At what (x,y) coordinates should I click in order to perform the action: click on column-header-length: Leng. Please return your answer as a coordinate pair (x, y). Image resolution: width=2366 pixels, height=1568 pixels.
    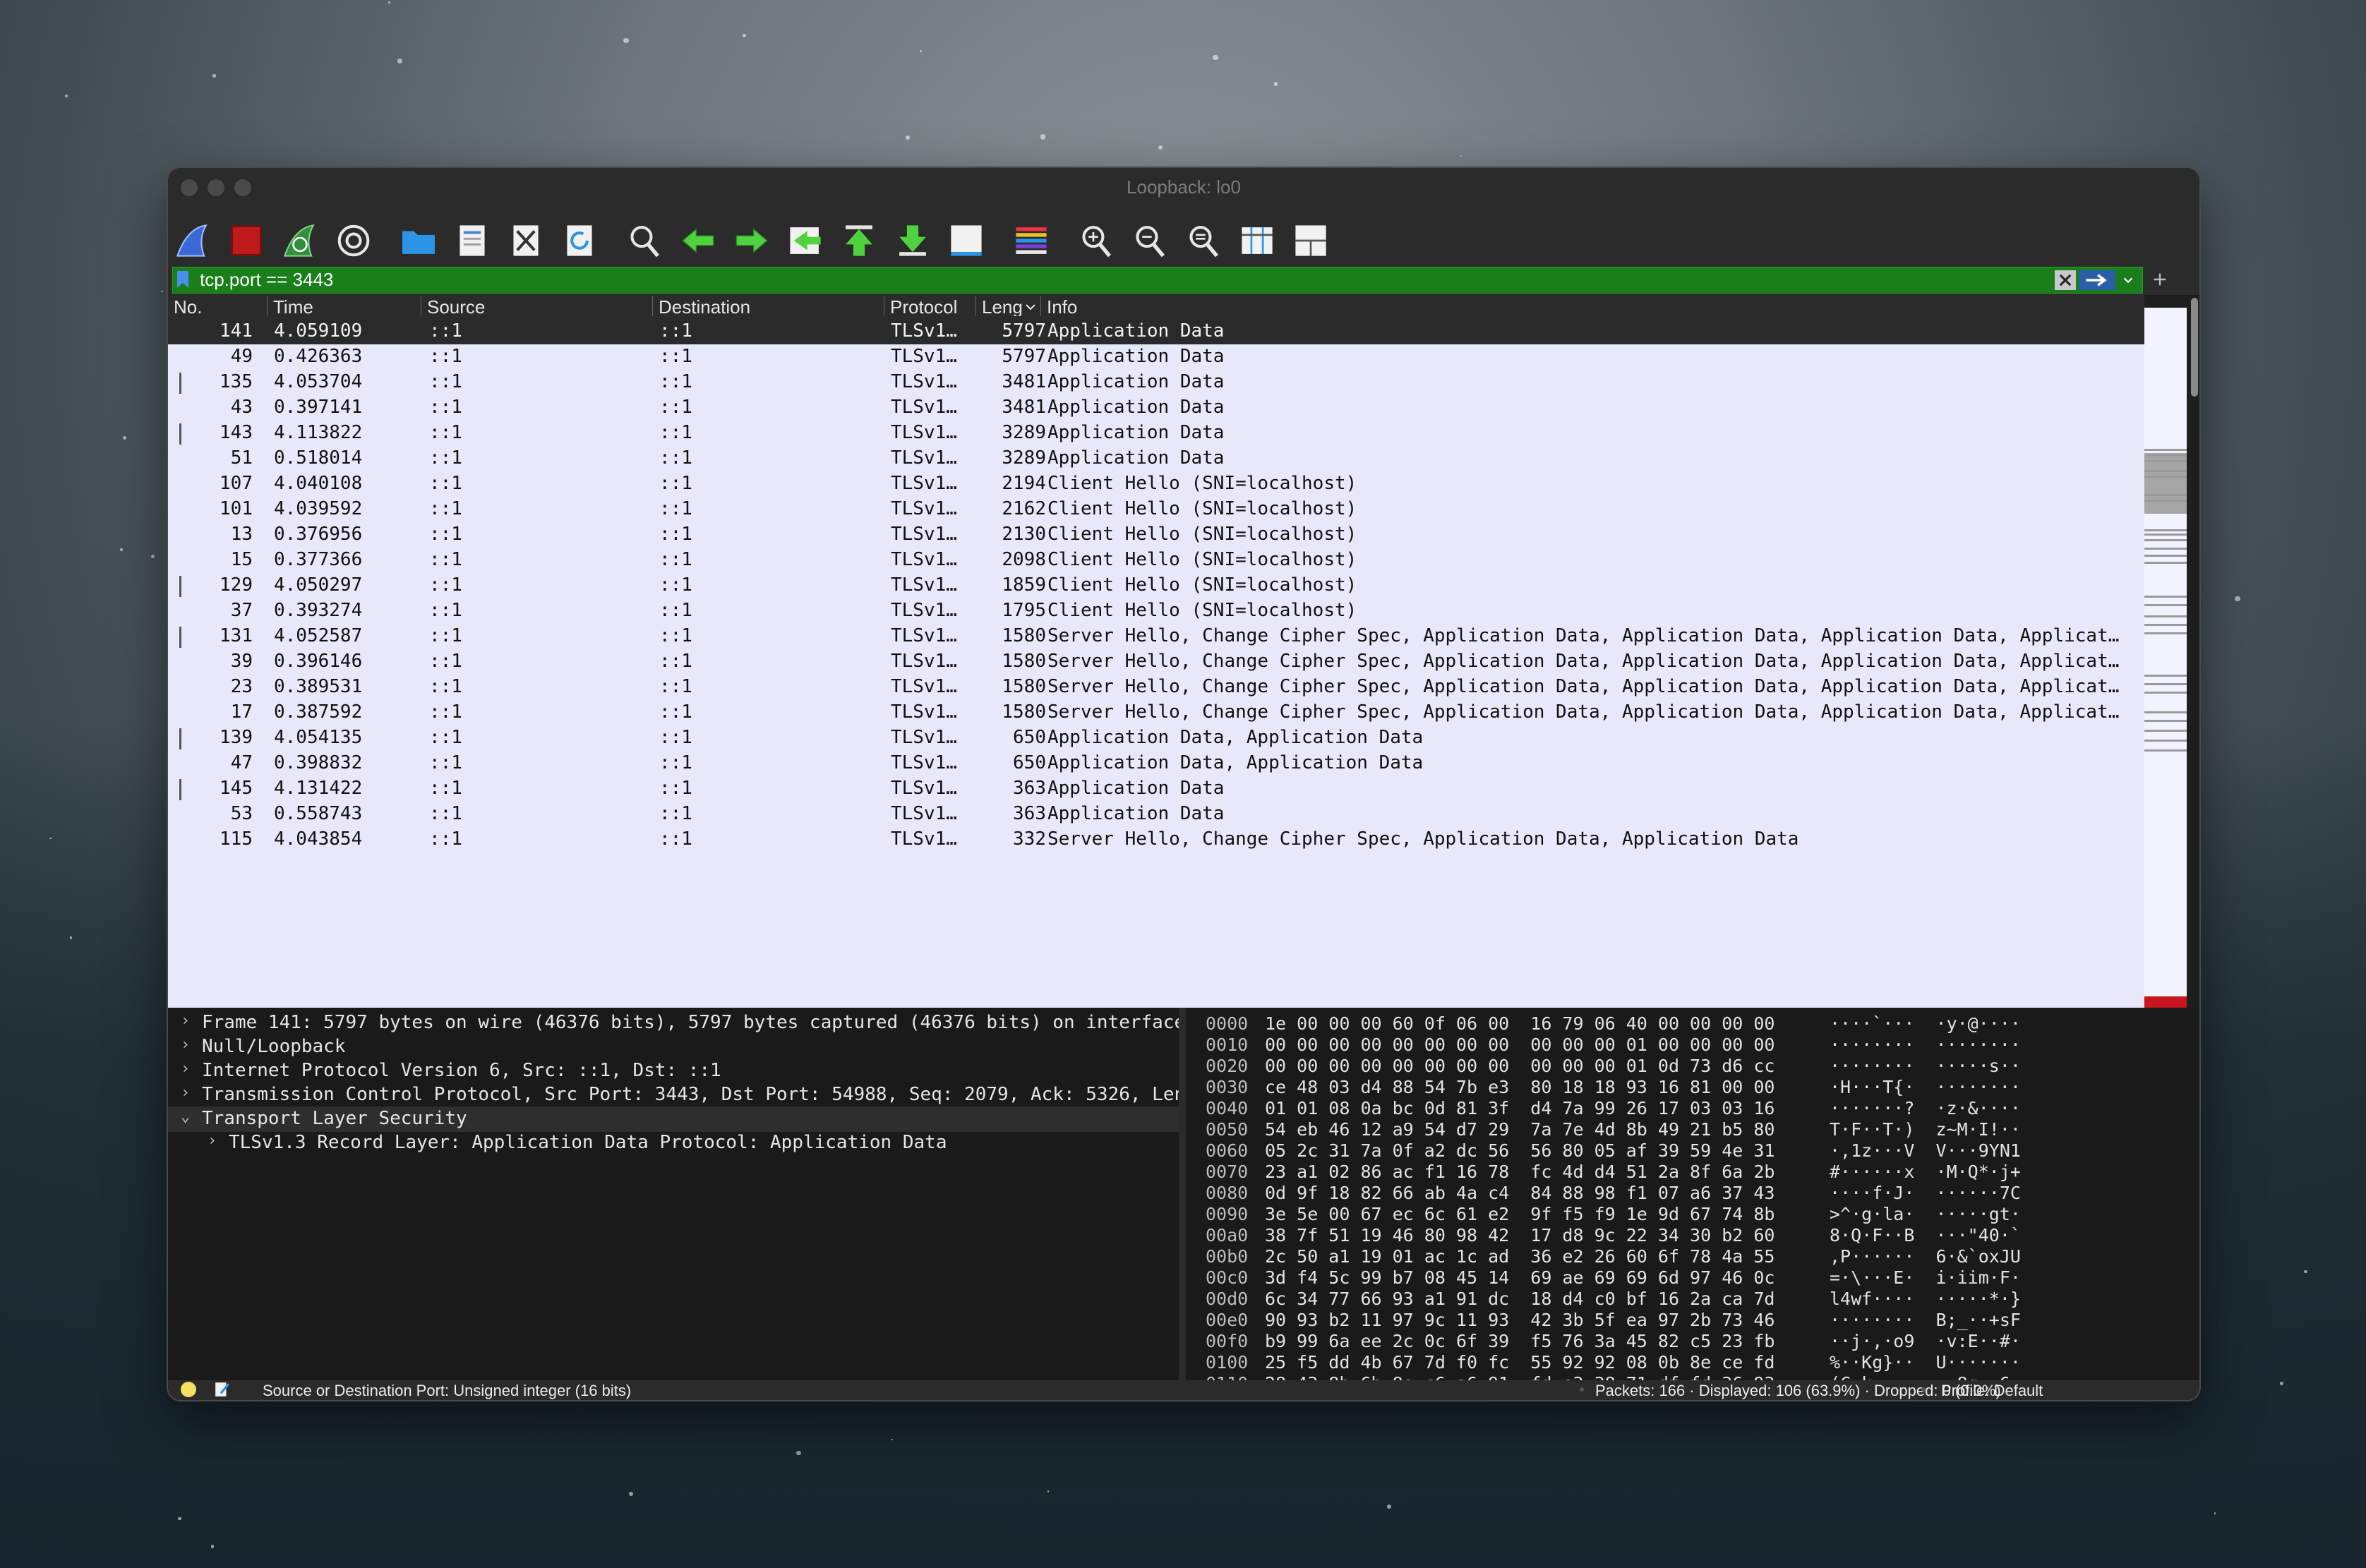
    Looking at the image, I should click on (1003, 306).